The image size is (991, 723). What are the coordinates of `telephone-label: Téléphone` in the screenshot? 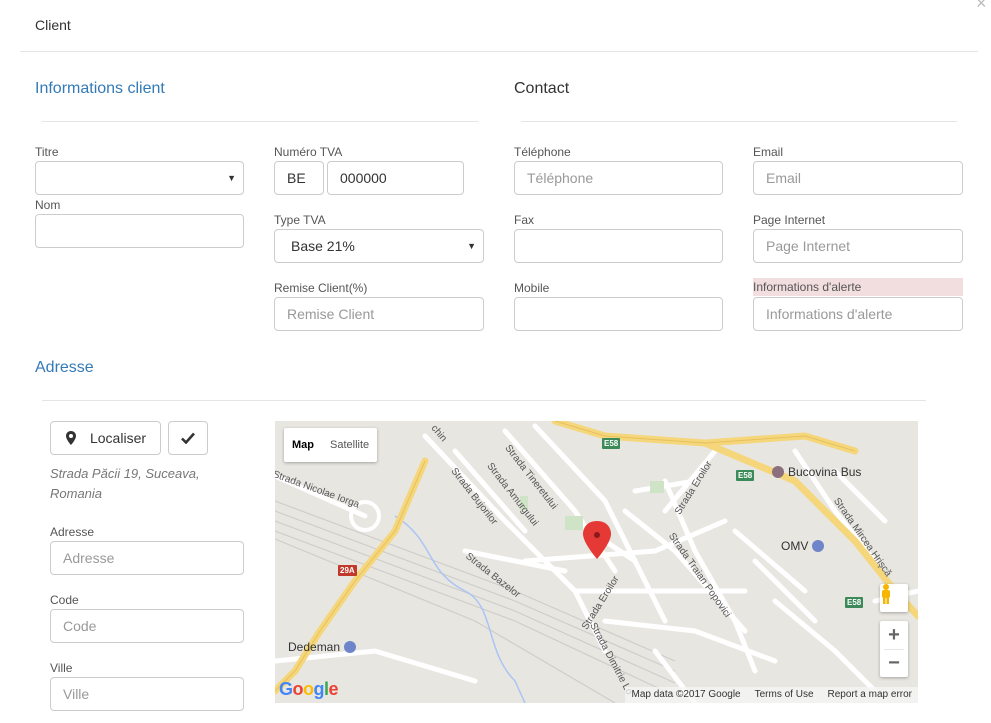 It's located at (542, 152).